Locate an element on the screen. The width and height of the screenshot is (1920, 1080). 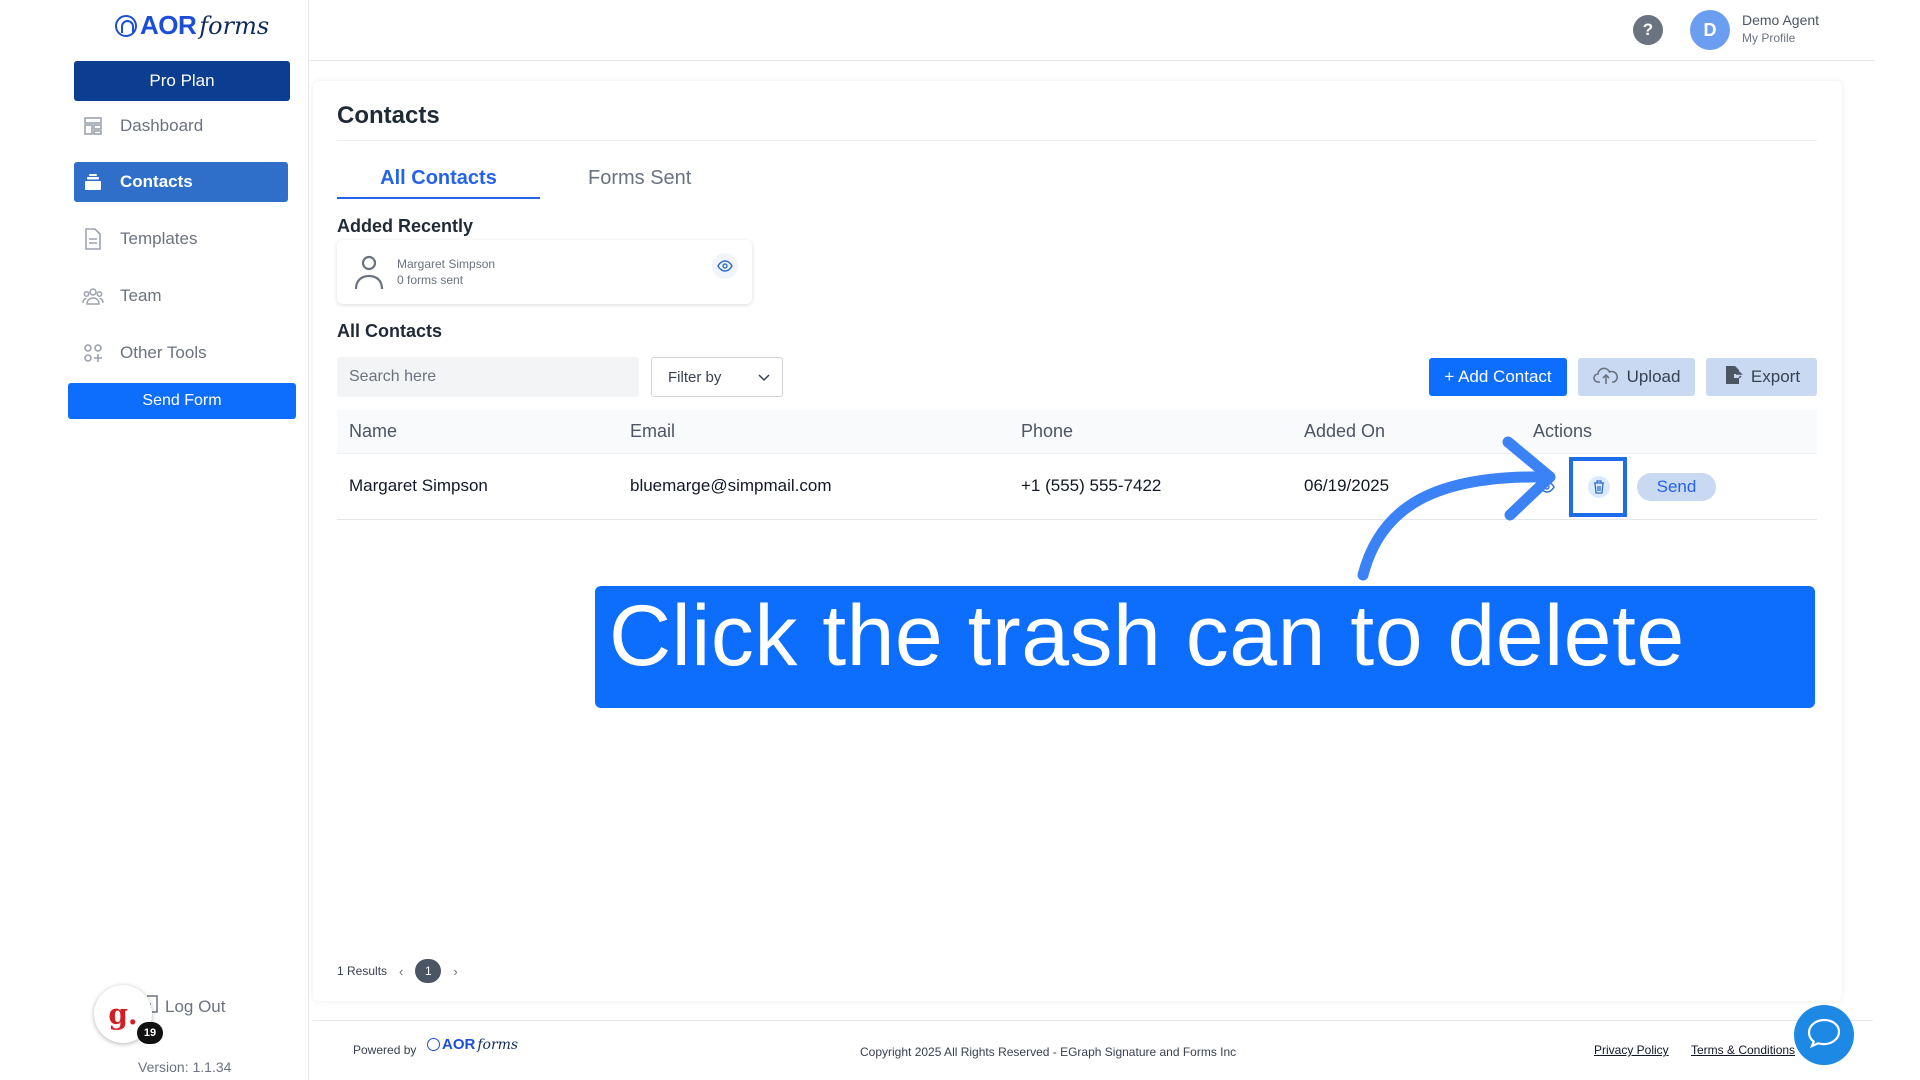
column-header-phone: Phone is located at coordinates (1047, 431).